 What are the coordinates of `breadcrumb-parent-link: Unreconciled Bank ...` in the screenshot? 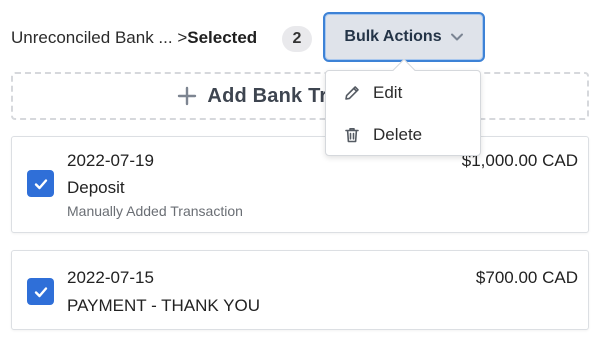 It's located at (92, 37).